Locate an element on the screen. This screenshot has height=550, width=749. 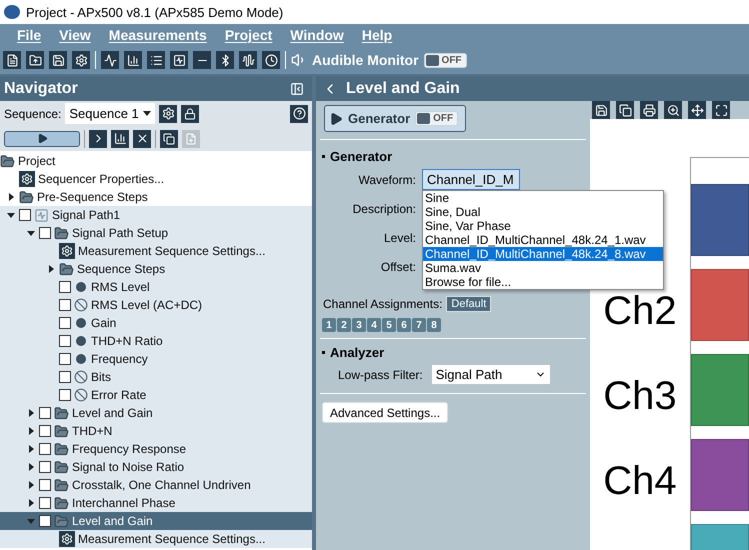
dropdown-option: Suma.wav is located at coordinates (543, 268).